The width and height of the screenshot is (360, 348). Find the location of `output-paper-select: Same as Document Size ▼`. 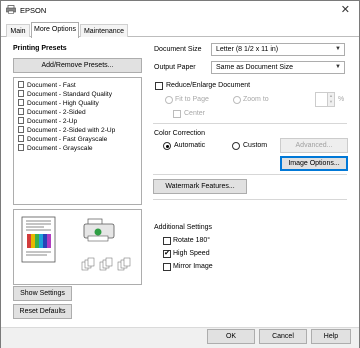

output-paper-select: Same as Document Size ▼ is located at coordinates (278, 67).